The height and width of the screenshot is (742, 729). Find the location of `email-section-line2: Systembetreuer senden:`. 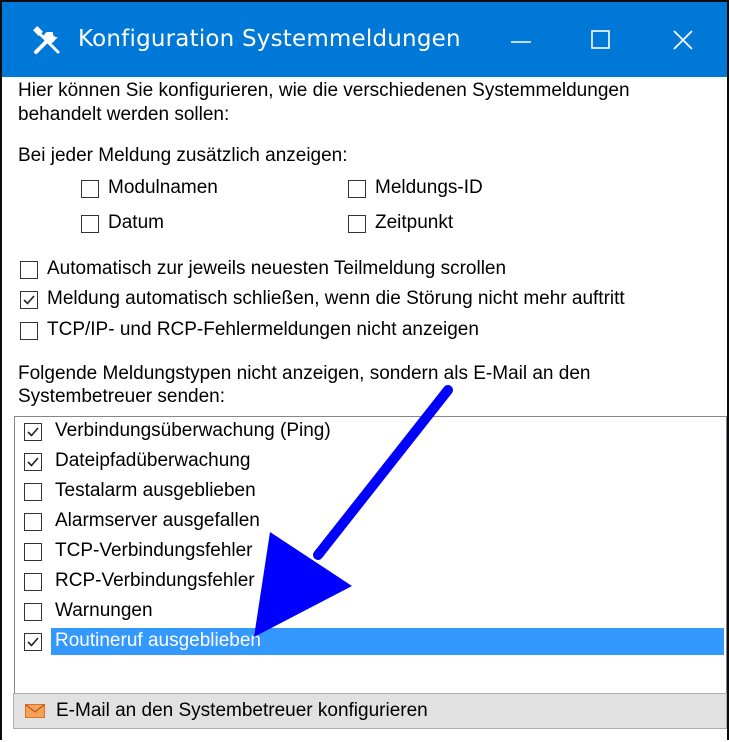

email-section-line2: Systembetreuer senden: is located at coordinates (122, 396).